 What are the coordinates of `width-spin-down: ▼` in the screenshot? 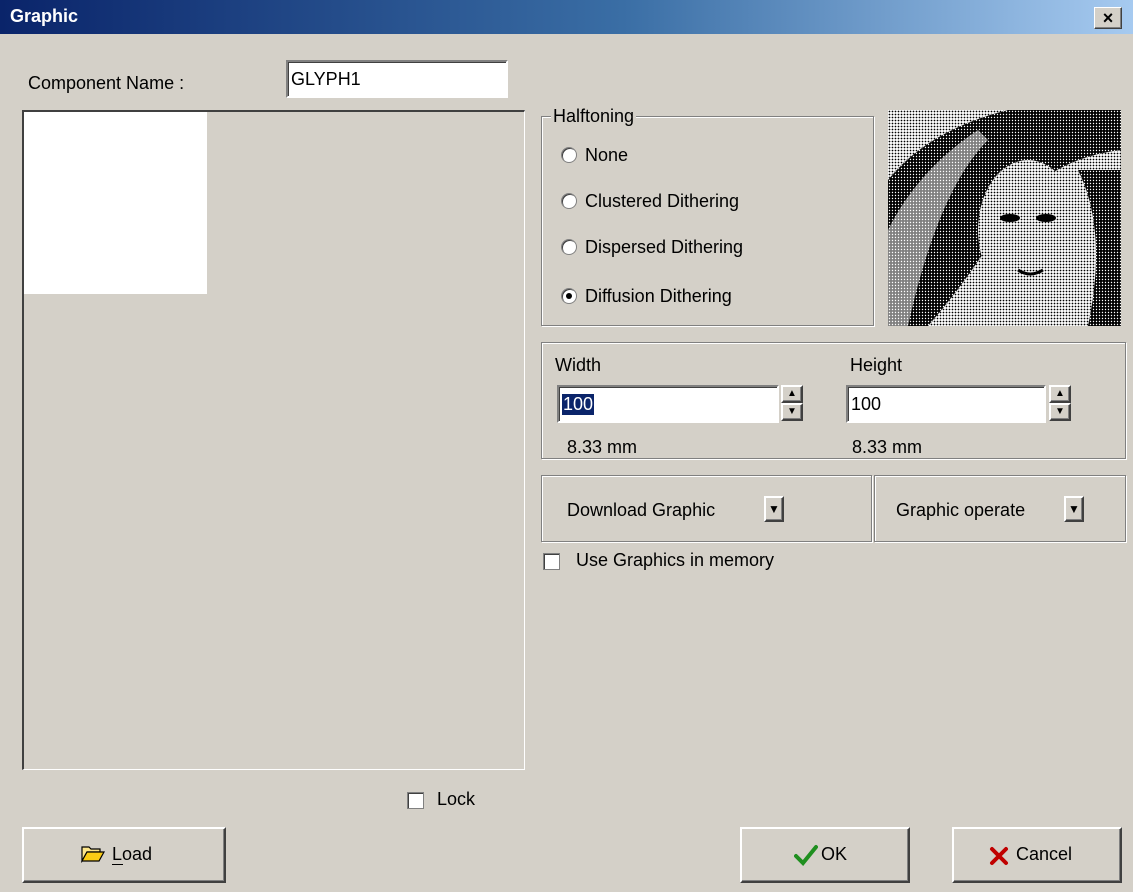 It's located at (792, 412).